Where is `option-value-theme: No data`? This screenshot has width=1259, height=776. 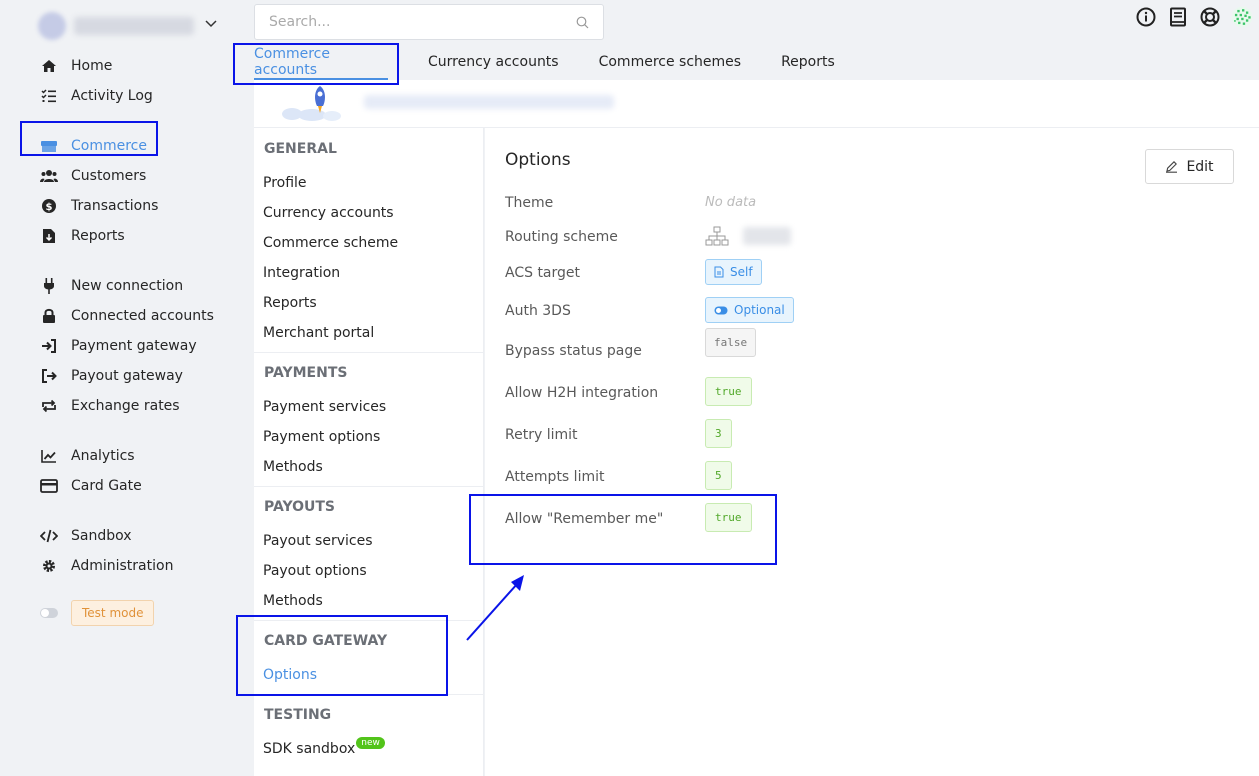
option-value-theme: No data is located at coordinates (731, 202).